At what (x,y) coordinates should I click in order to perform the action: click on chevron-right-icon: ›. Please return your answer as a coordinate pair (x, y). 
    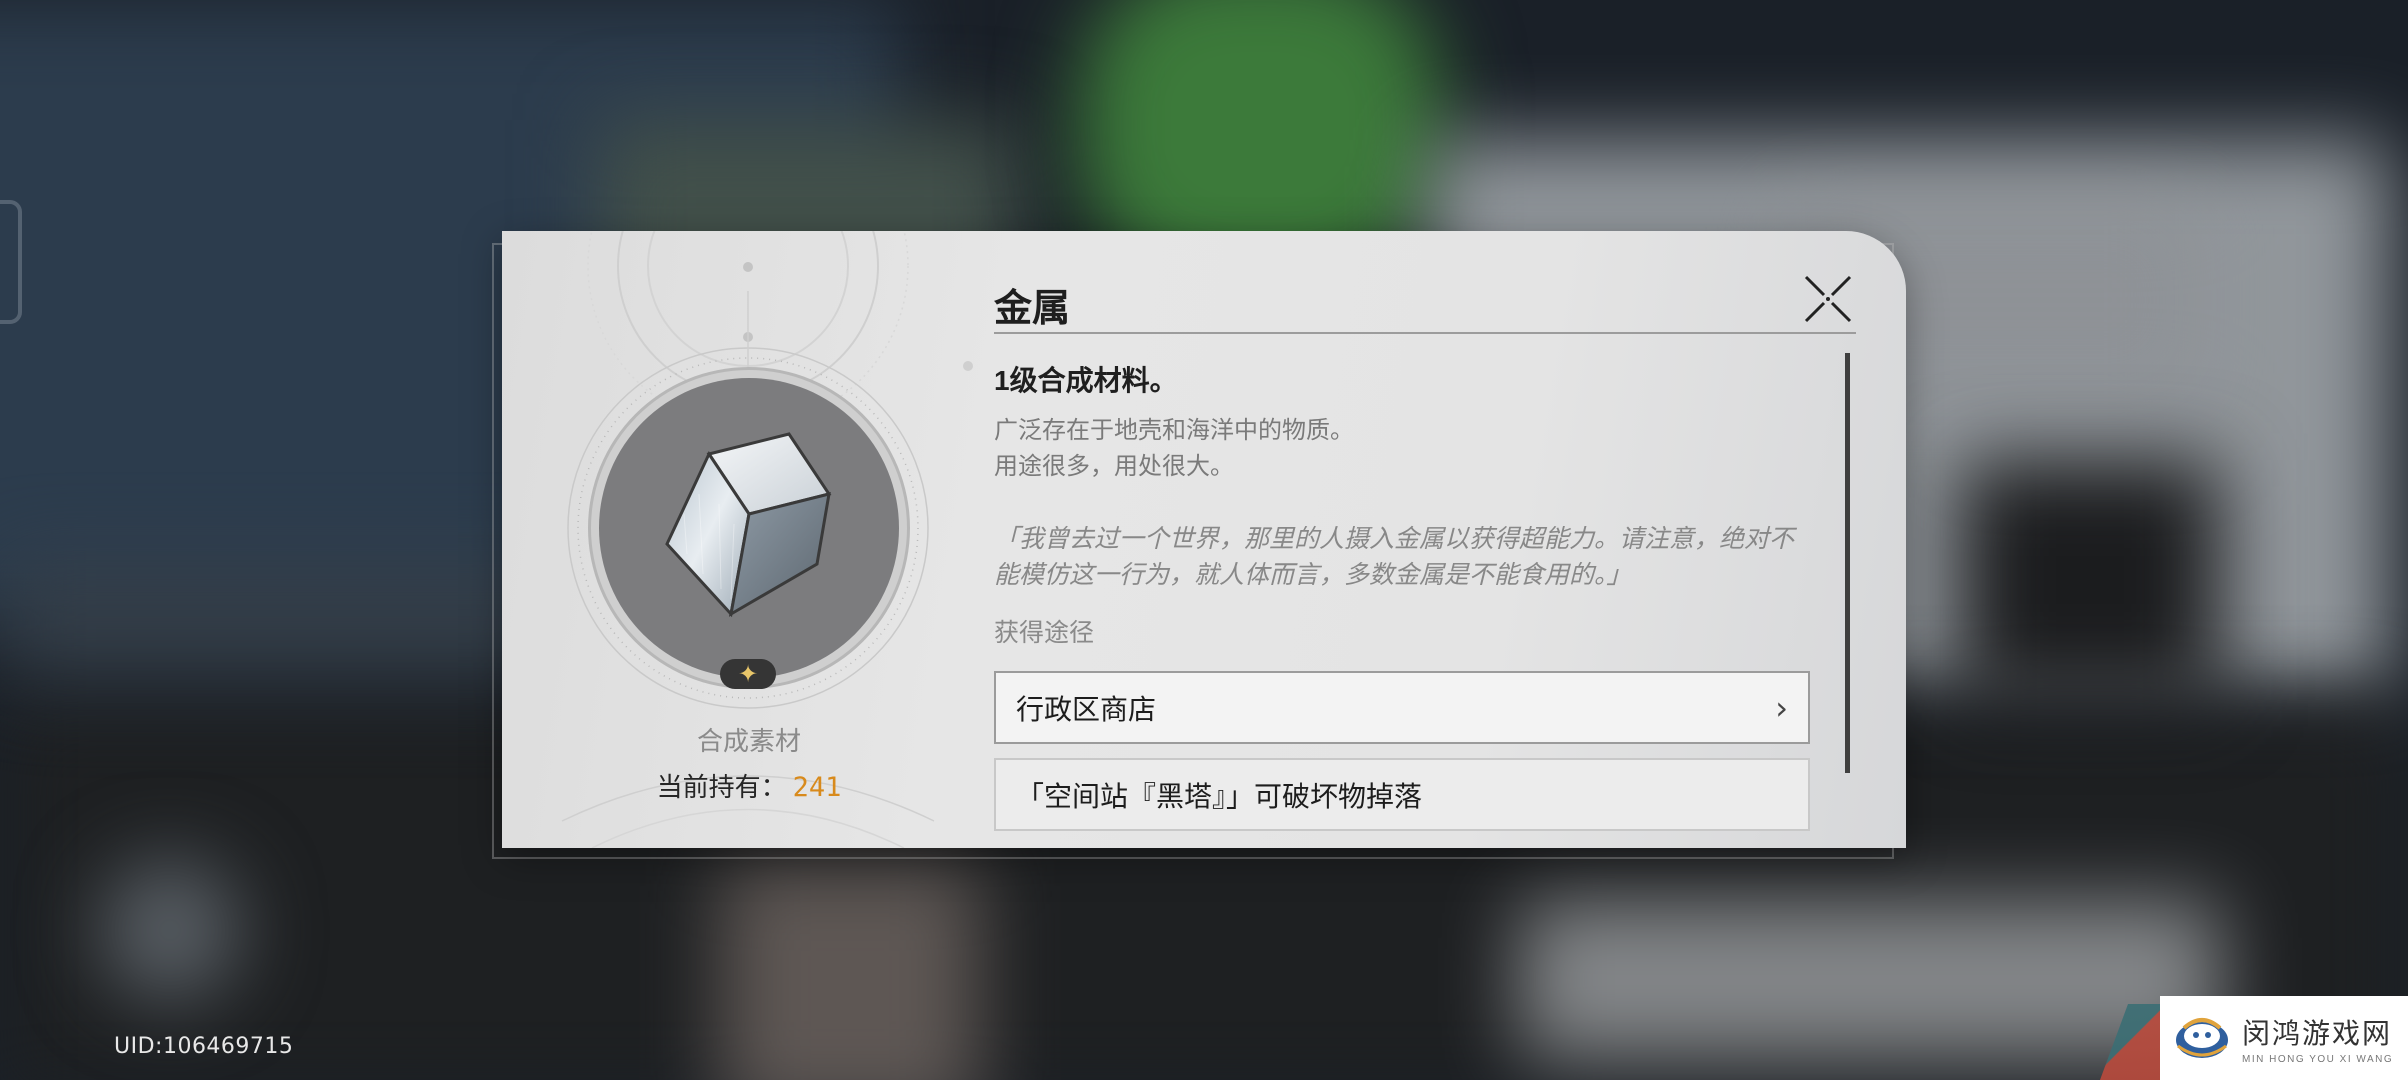
    Looking at the image, I should click on (1781, 707).